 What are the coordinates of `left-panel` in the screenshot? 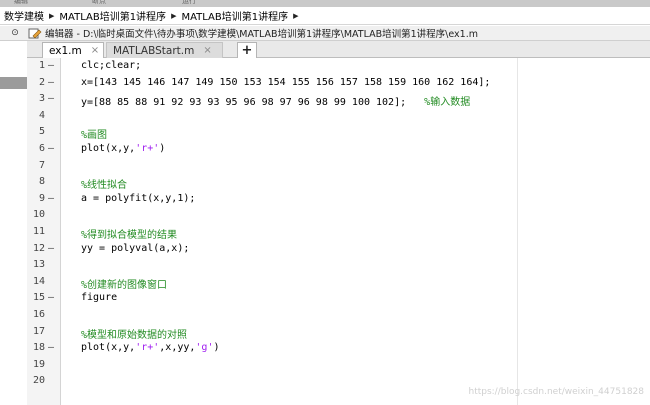 It's located at (13, 223).